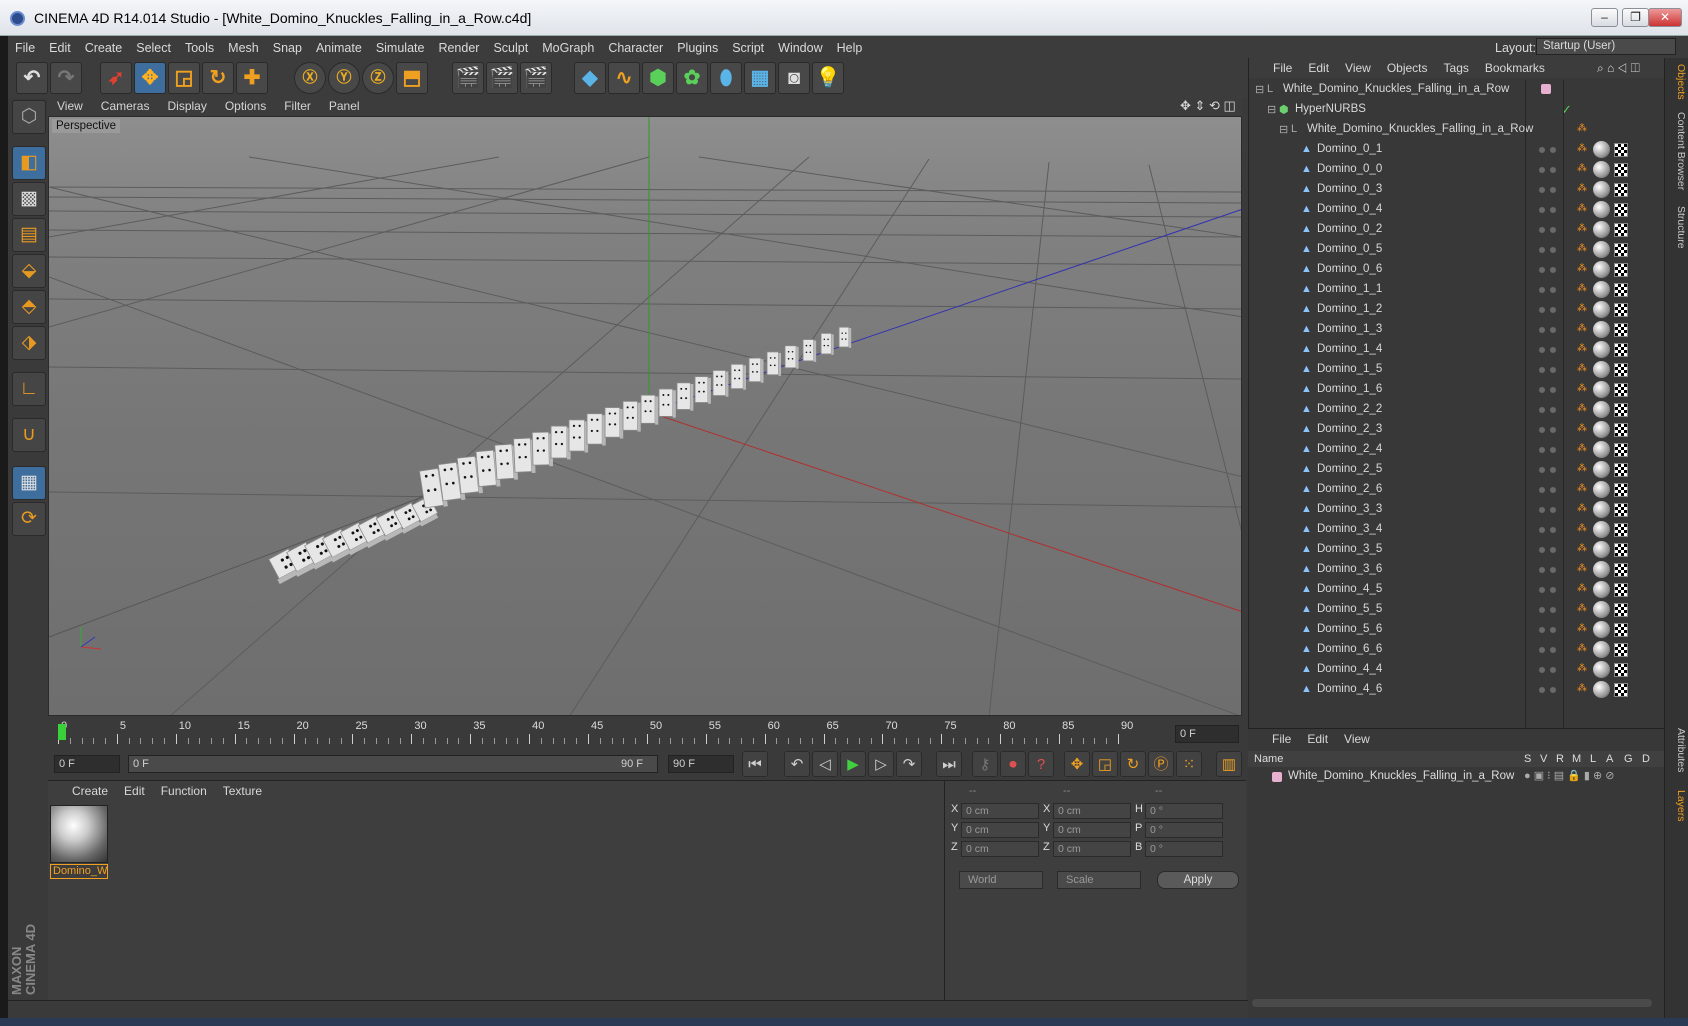 Image resolution: width=1688 pixels, height=1026 pixels. What do you see at coordinates (29, 483) in the screenshot?
I see `lock-workplane-button: ▦` at bounding box center [29, 483].